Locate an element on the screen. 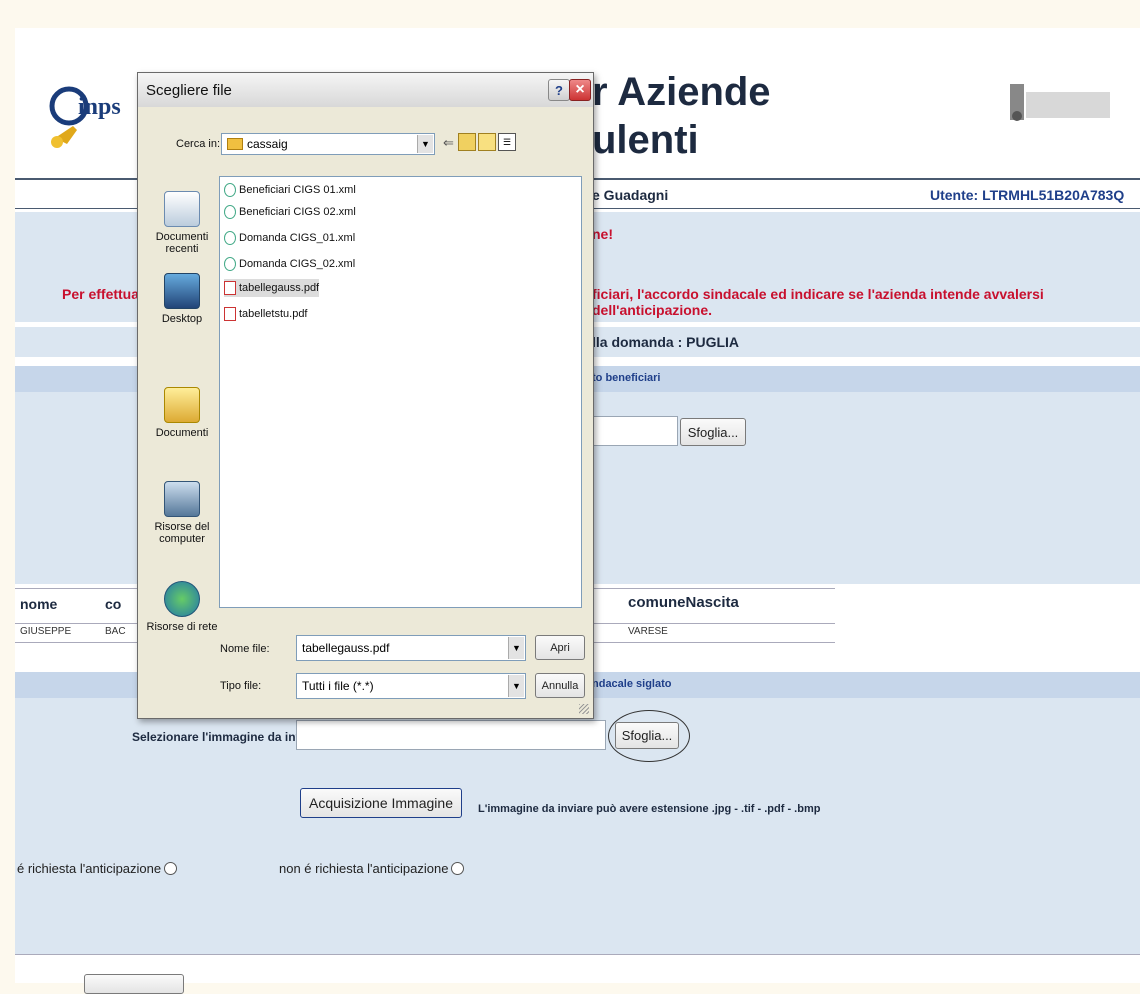 Image resolution: width=1140 pixels, height=994 pixels. beneficiari-header-label: to beneficiari is located at coordinates (626, 378).